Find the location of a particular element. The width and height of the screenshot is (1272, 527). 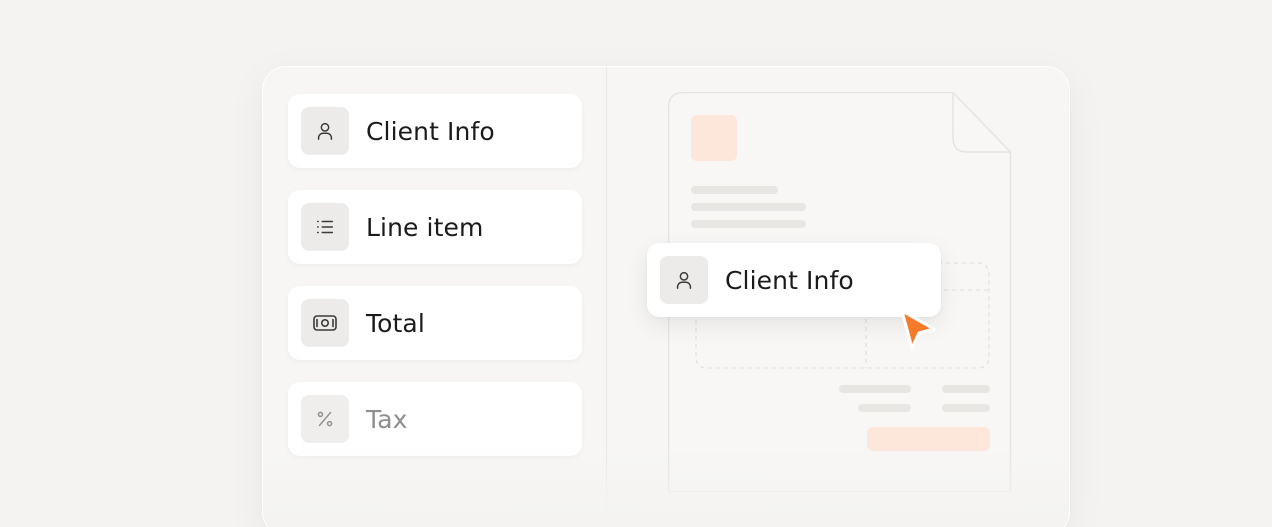

dragging-block-client-info: Client Info is located at coordinates (794, 280).